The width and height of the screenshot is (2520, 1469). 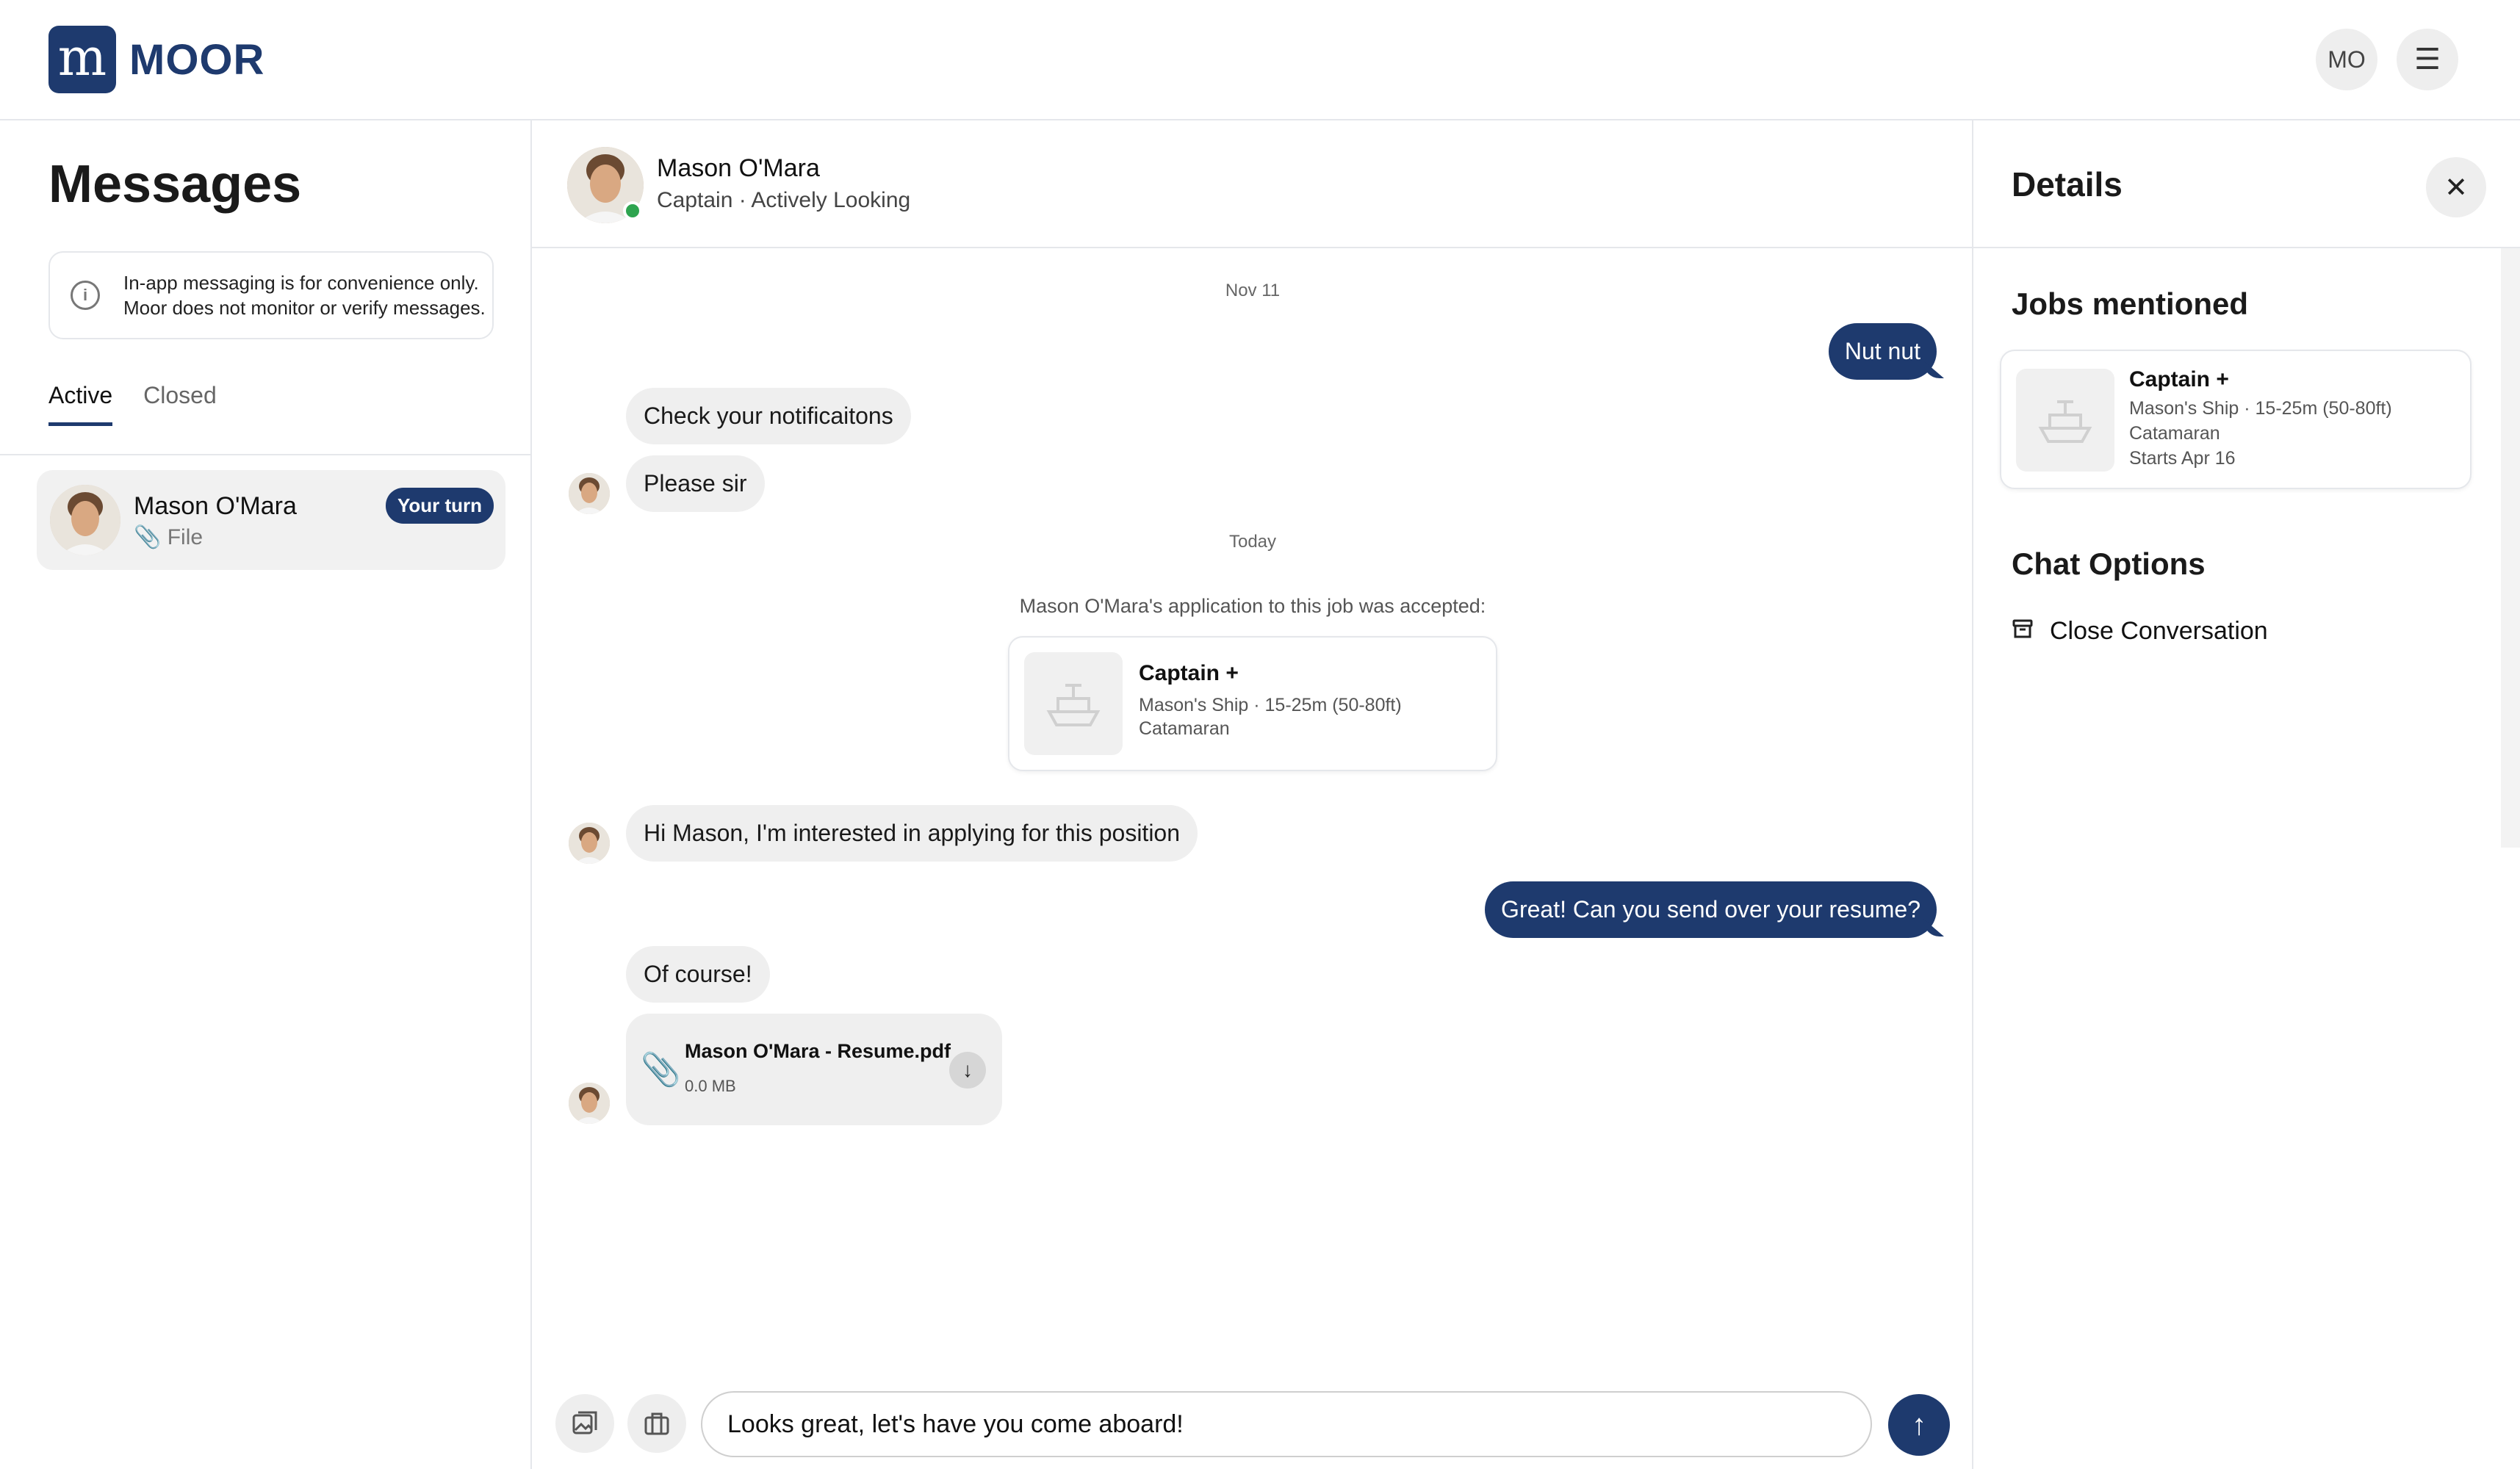 What do you see at coordinates (2427, 60) in the screenshot?
I see `hamburger-menu-icon: ☰` at bounding box center [2427, 60].